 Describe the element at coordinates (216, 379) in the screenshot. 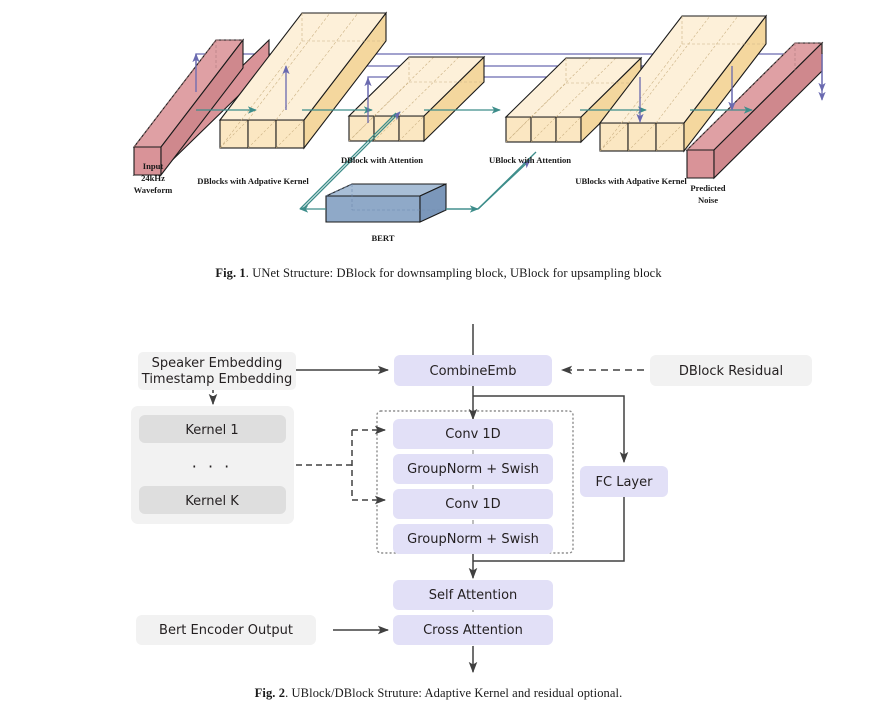

I see `speaker-embedding-label-line2: Timestamp Embedding` at that location.